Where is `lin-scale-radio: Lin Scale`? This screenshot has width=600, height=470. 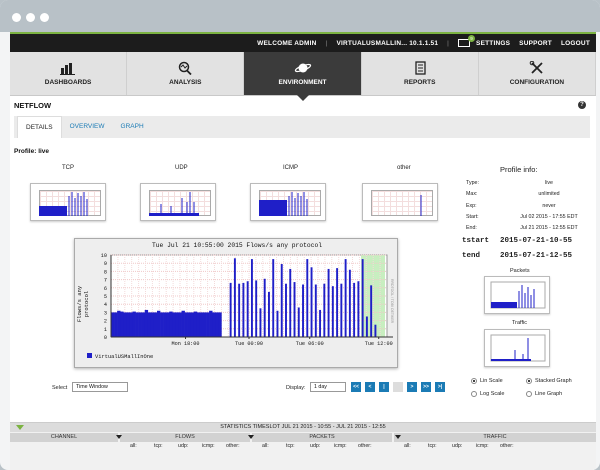 lin-scale-radio: Lin Scale is located at coordinates (487, 381).